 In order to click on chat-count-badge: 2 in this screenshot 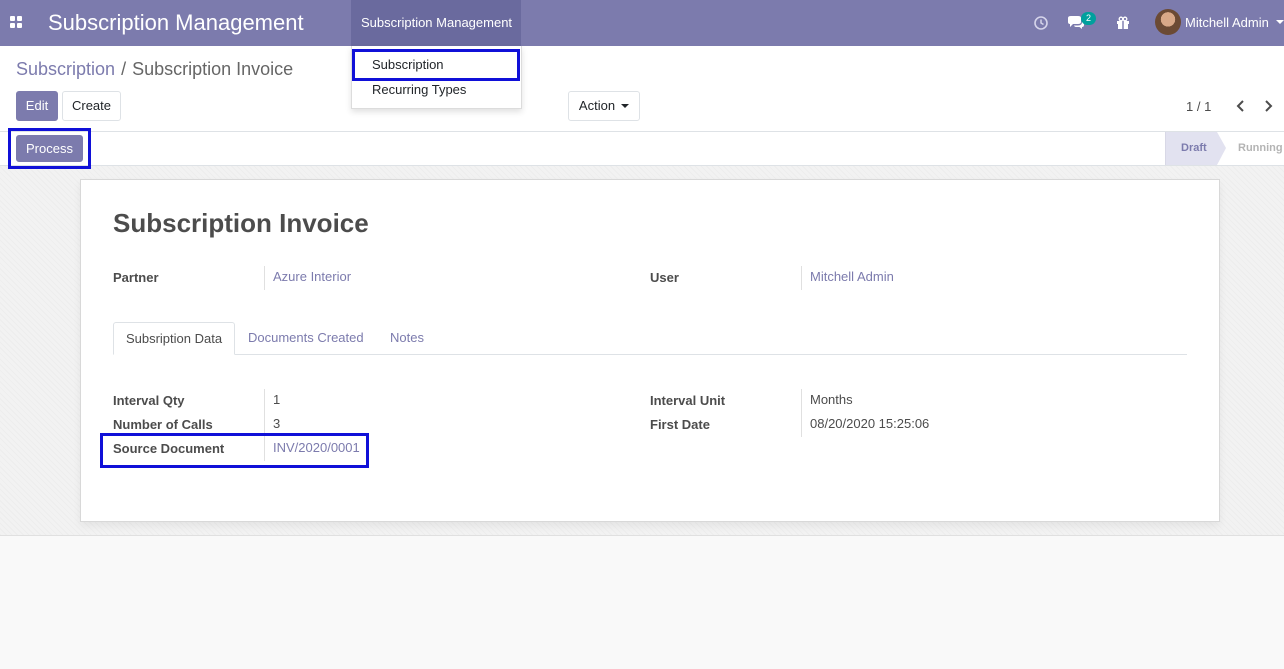, I will do `click(1088, 18)`.